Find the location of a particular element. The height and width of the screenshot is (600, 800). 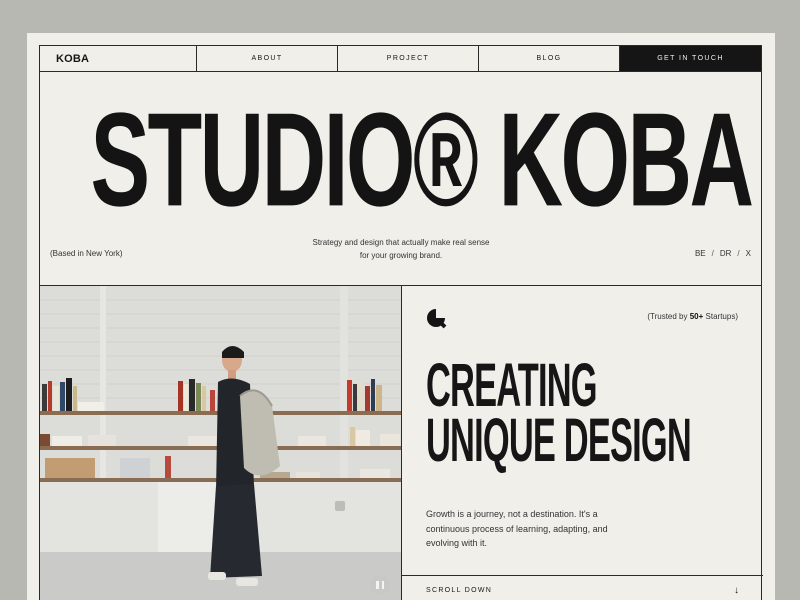

nav-about: ABOUT is located at coordinates (267, 58).